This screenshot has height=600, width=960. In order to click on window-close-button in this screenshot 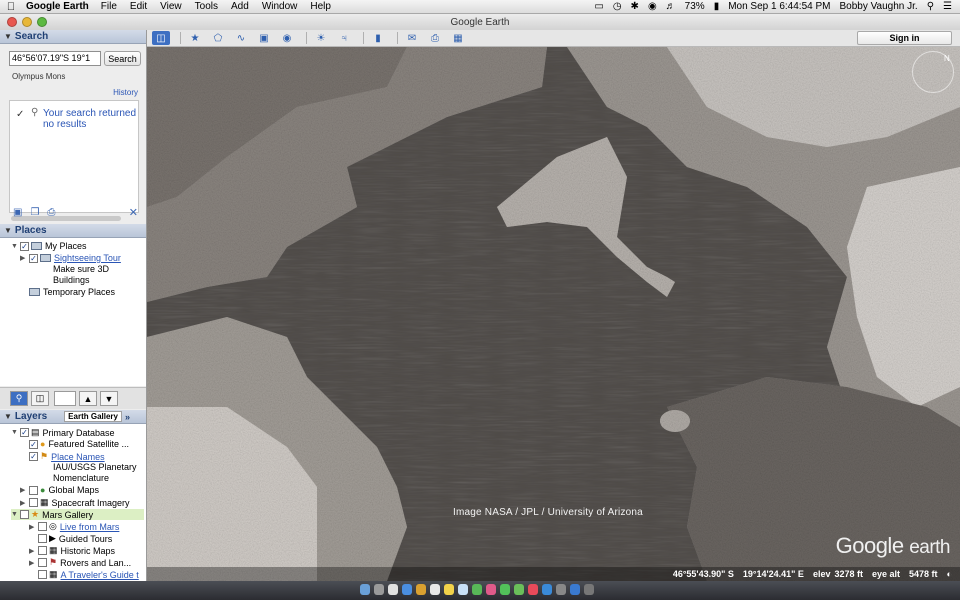, I will do `click(12, 22)`.